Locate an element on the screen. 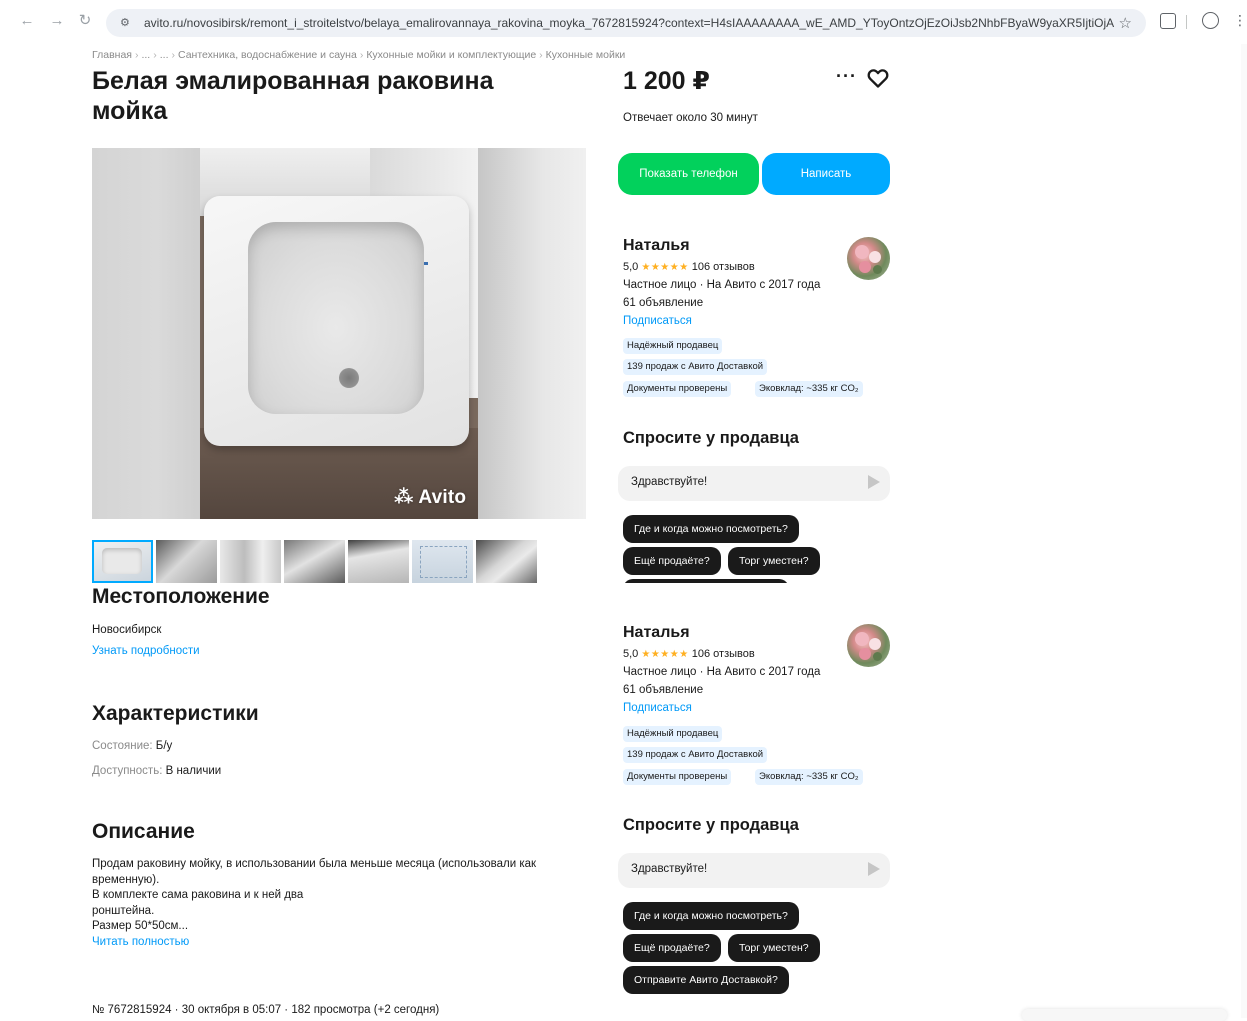 The height and width of the screenshot is (1021, 1247). characteristic-row: Состояние: Б/у is located at coordinates (132, 746).